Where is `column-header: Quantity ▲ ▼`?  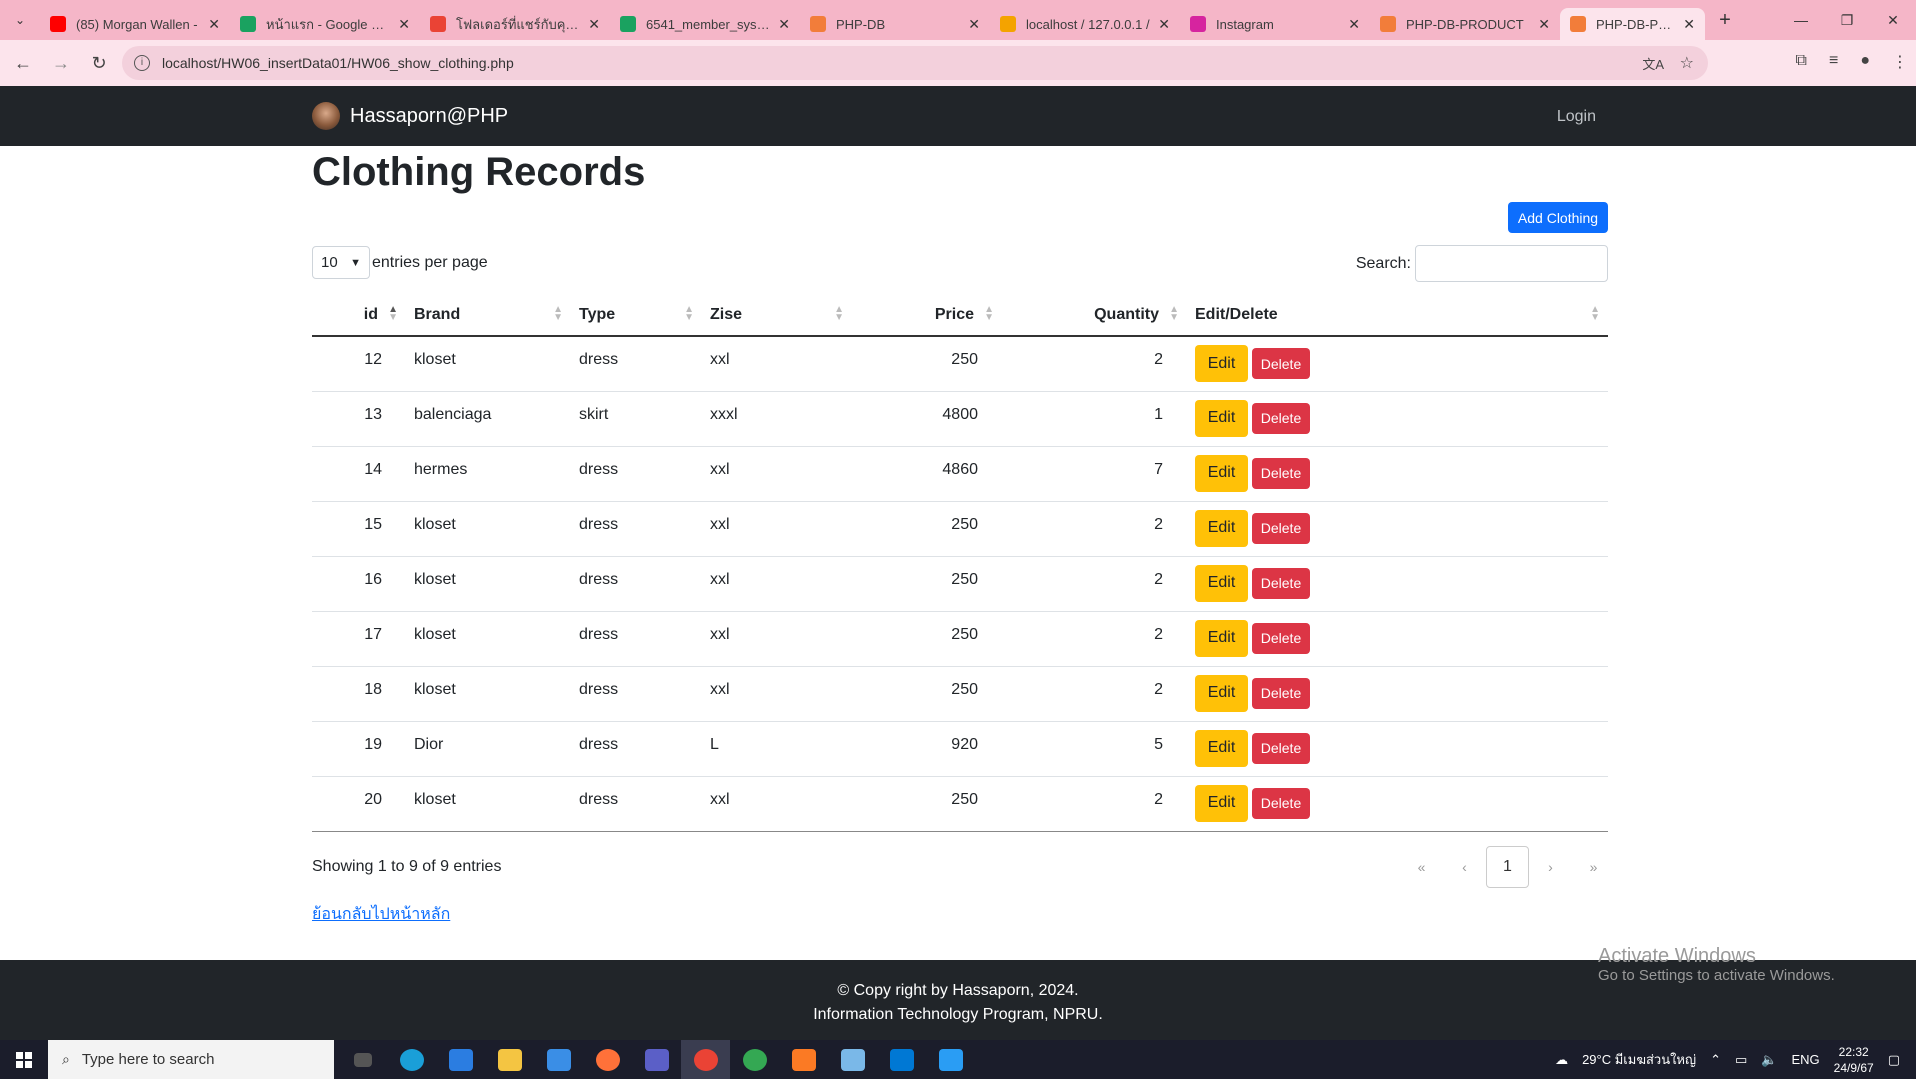
column-header: Quantity ▲ ▼ is located at coordinates (1094, 315).